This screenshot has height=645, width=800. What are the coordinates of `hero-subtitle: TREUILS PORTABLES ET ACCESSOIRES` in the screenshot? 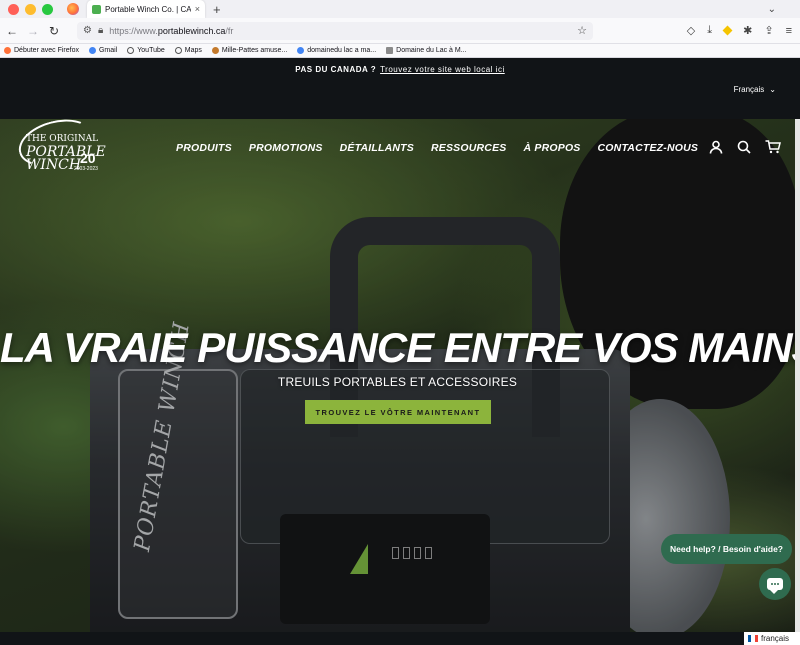 It's located at (397, 382).